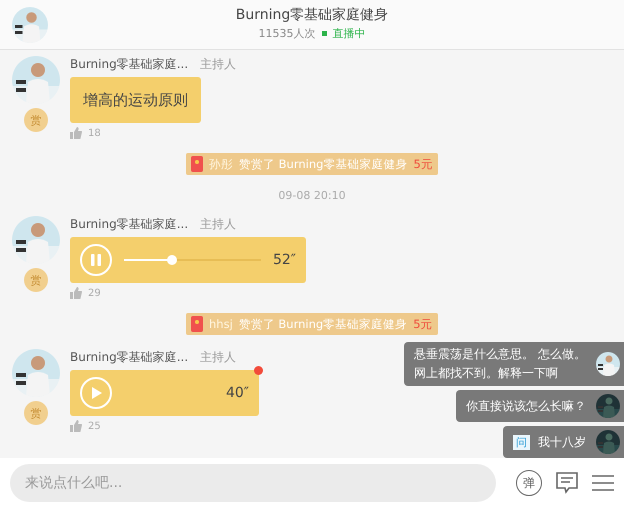 This screenshot has height=508, width=624. What do you see at coordinates (94, 426) in the screenshot?
I see `like-count: 25` at bounding box center [94, 426].